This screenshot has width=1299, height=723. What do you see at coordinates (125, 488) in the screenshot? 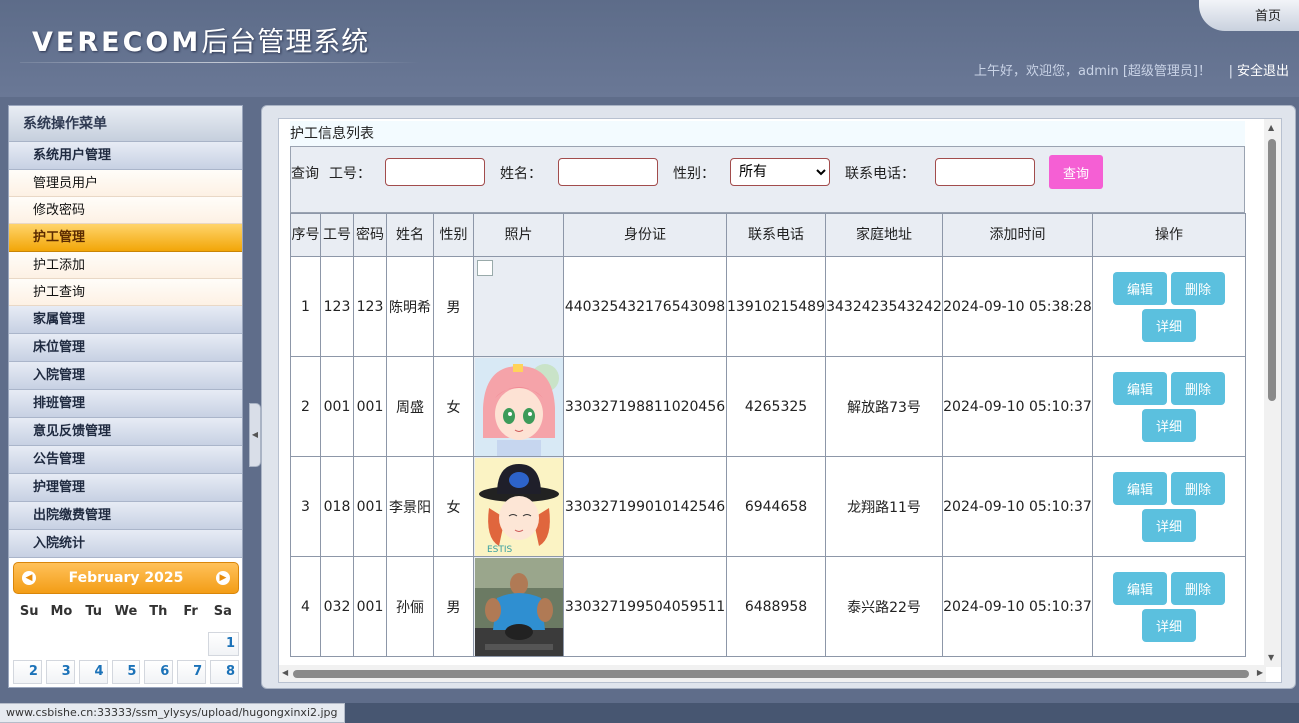
I see `sidebar-item: 护理管理` at bounding box center [125, 488].